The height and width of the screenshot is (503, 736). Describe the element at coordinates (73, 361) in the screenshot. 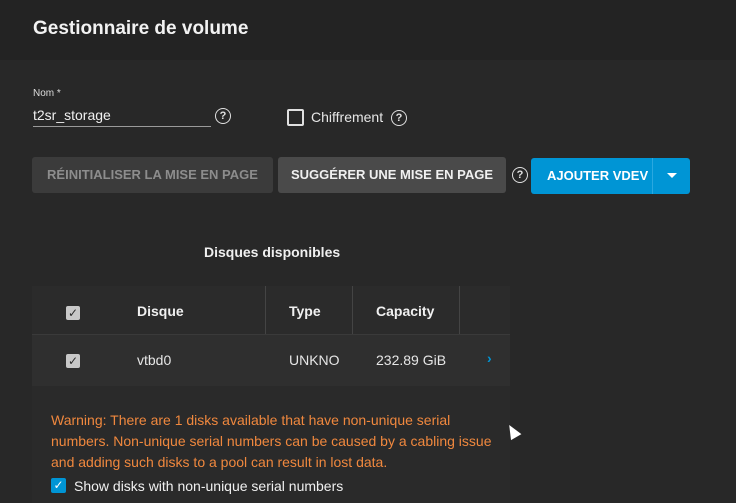

I see `row-checkbox: ✓` at that location.